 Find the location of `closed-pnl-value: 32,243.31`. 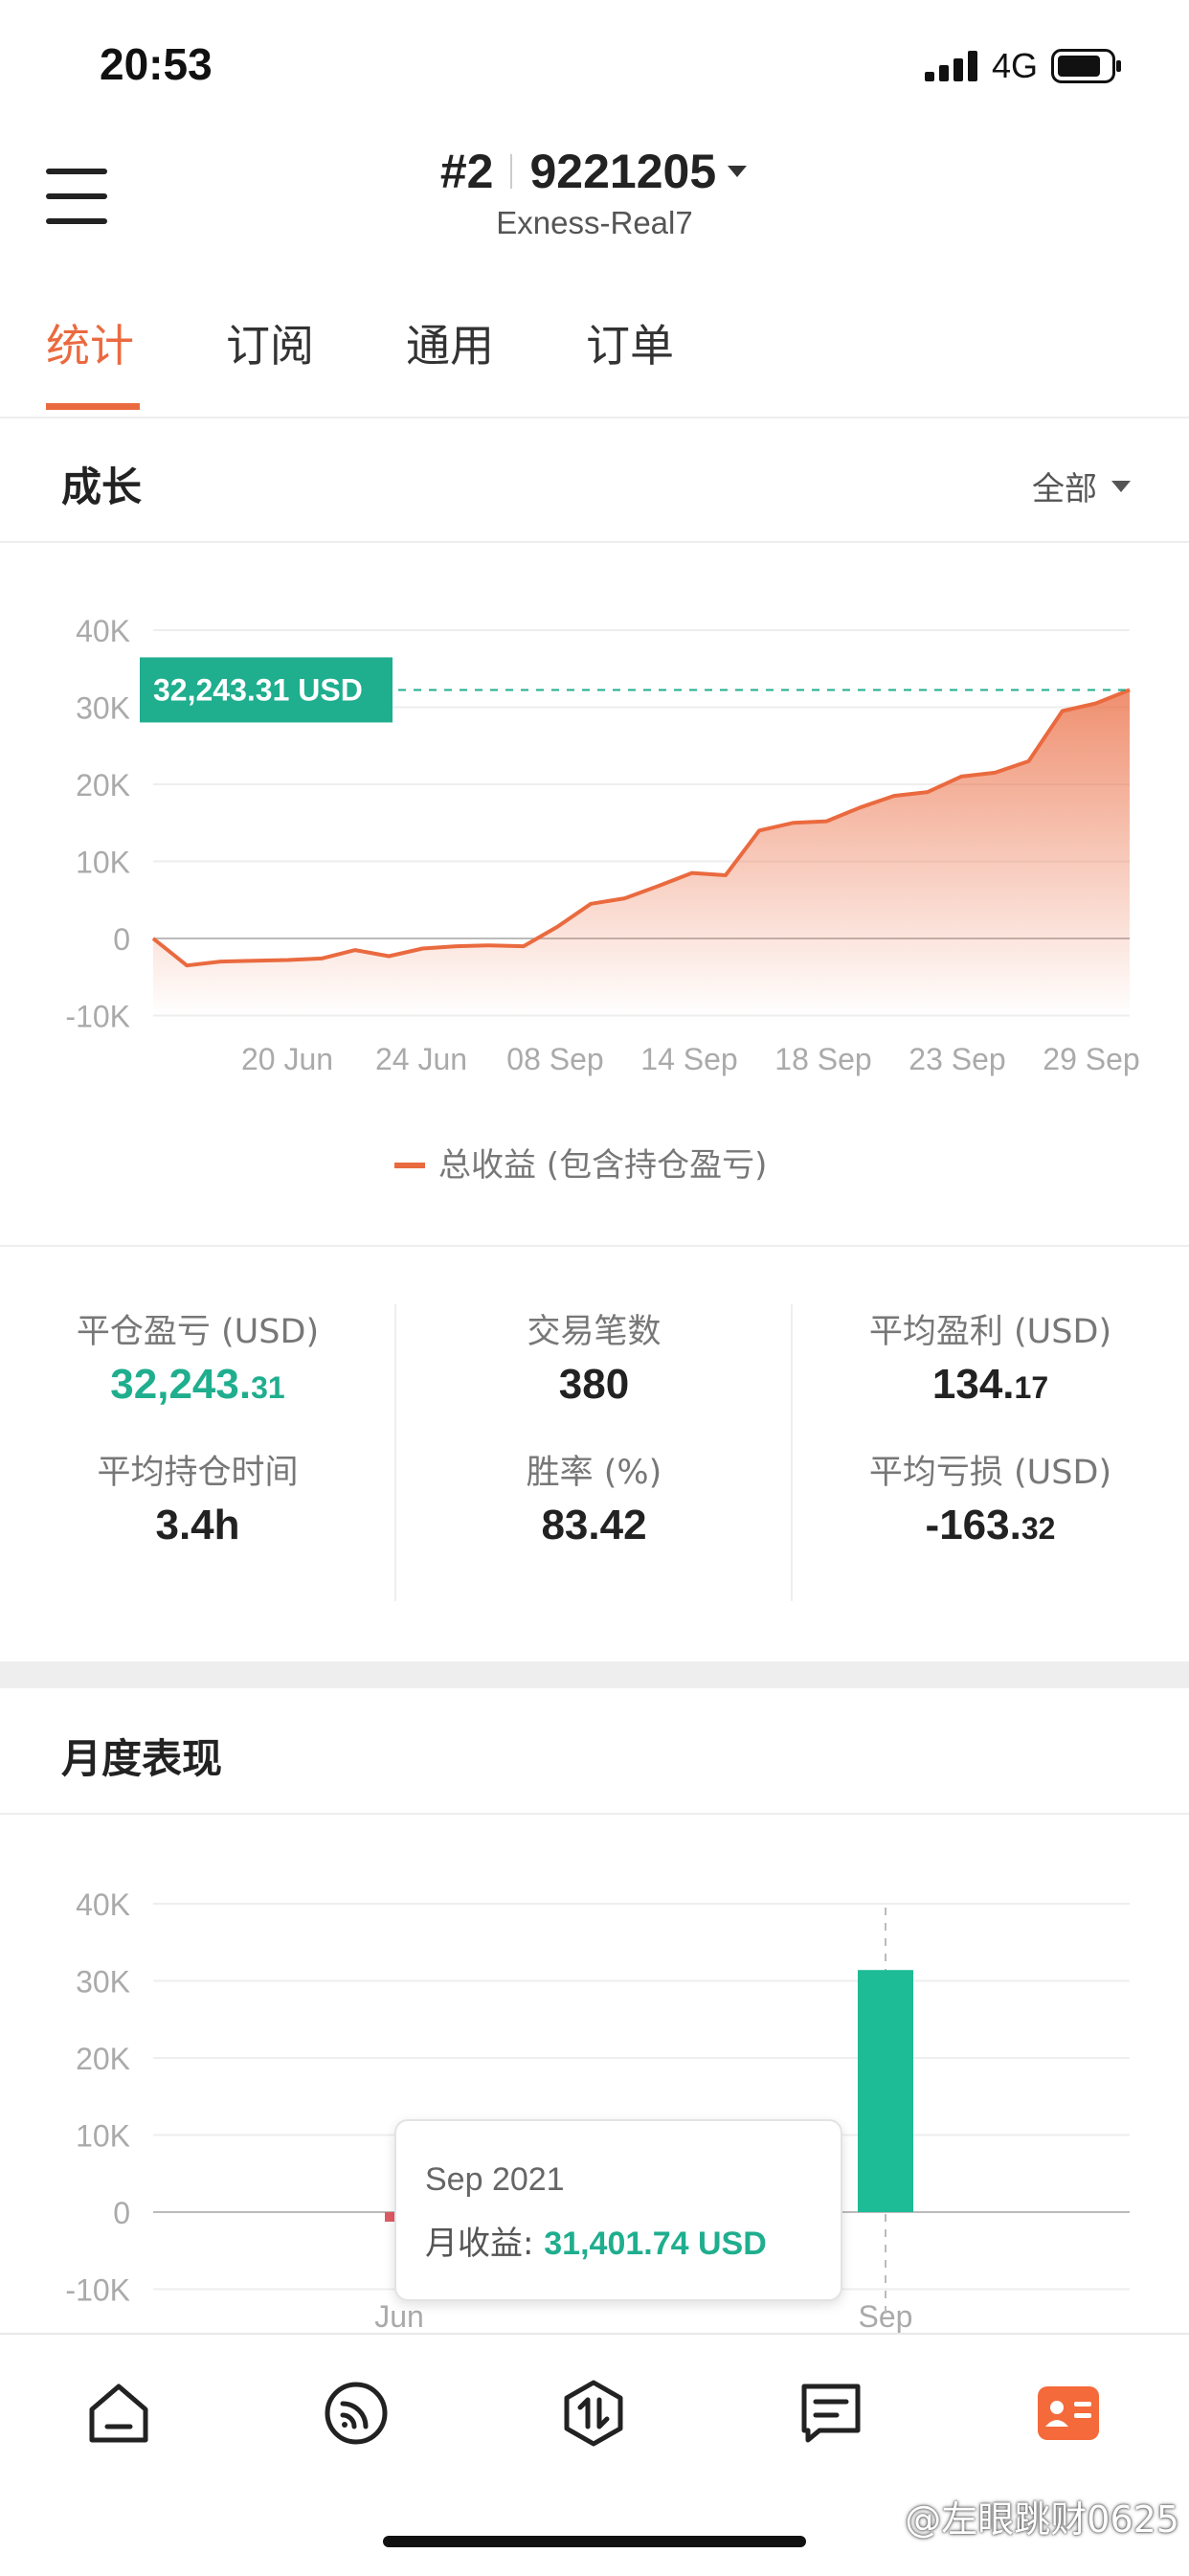

closed-pnl-value: 32,243.31 is located at coordinates (197, 1385).